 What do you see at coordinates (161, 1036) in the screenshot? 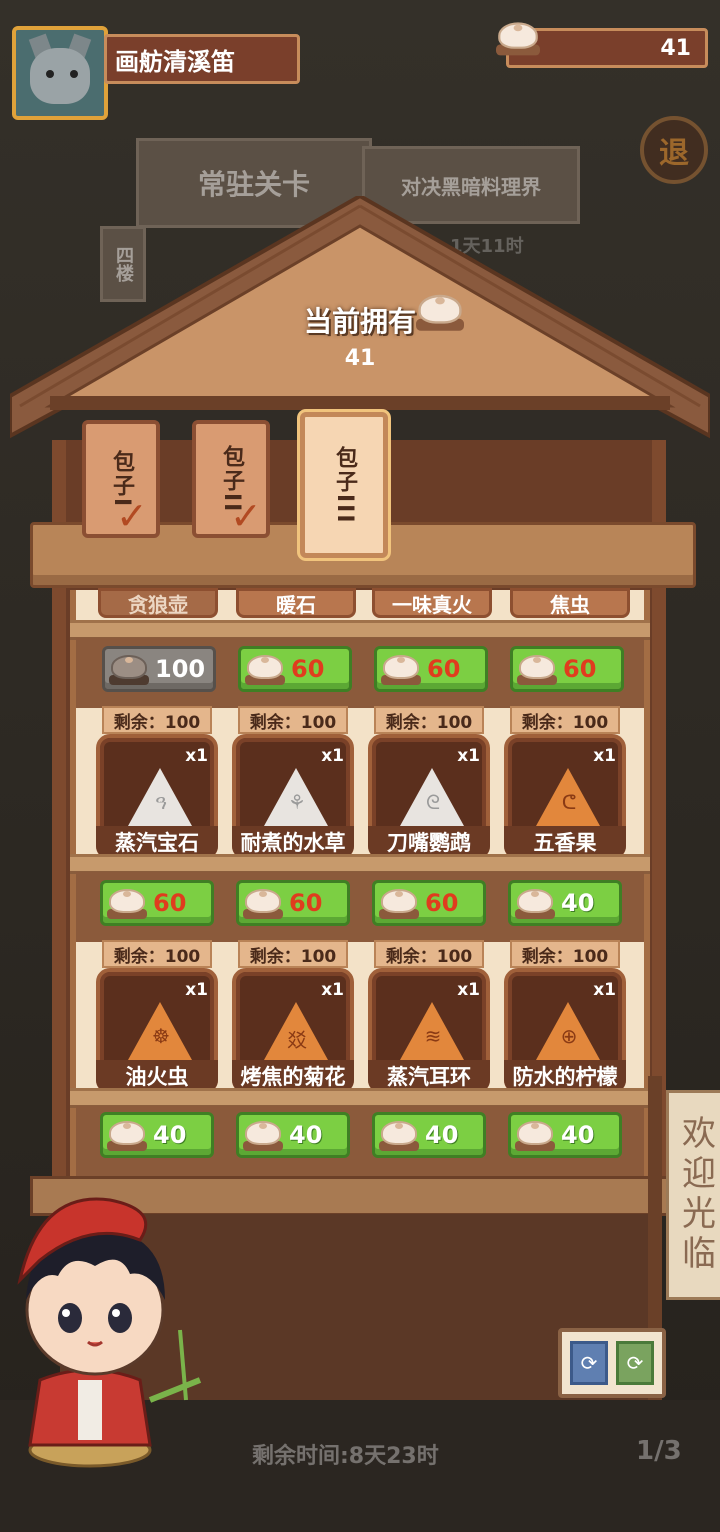
I see `ingredient-symbol: ☸` at bounding box center [161, 1036].